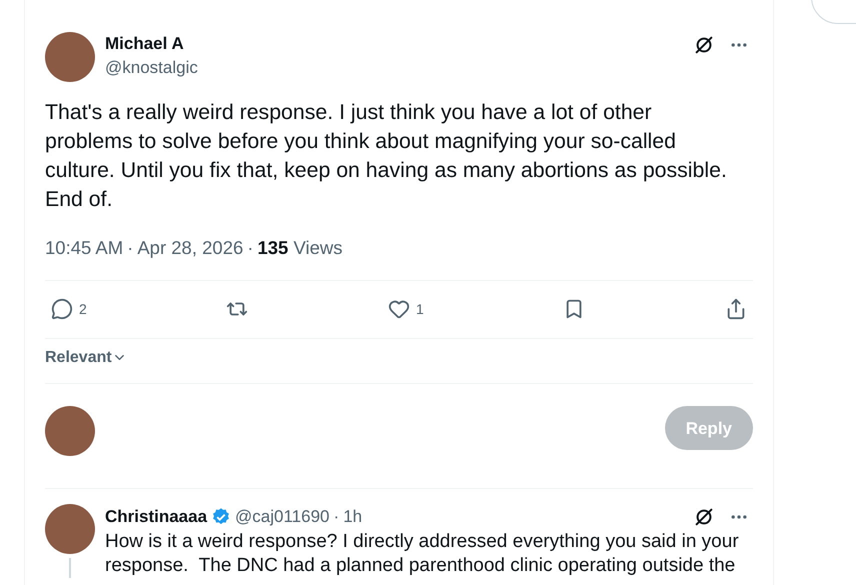 The width and height of the screenshot is (856, 585). I want to click on reply-age: 1h, so click(352, 517).